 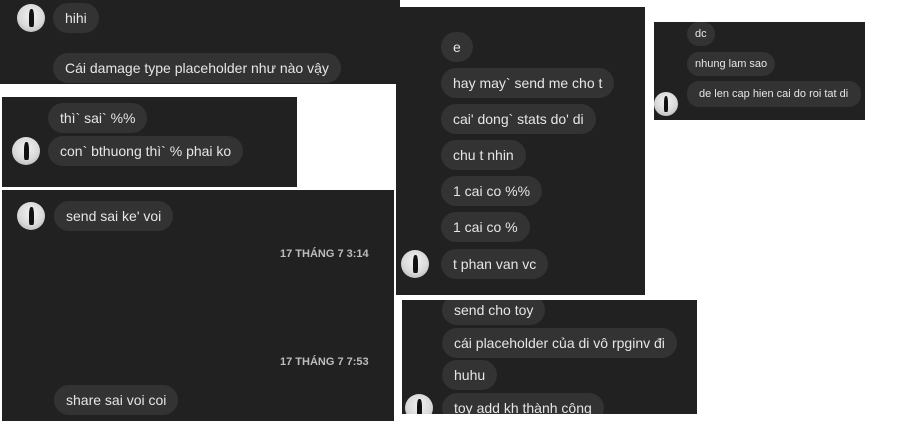 What do you see at coordinates (114, 216) in the screenshot?
I see `message-bubble: send sai ke' voi` at bounding box center [114, 216].